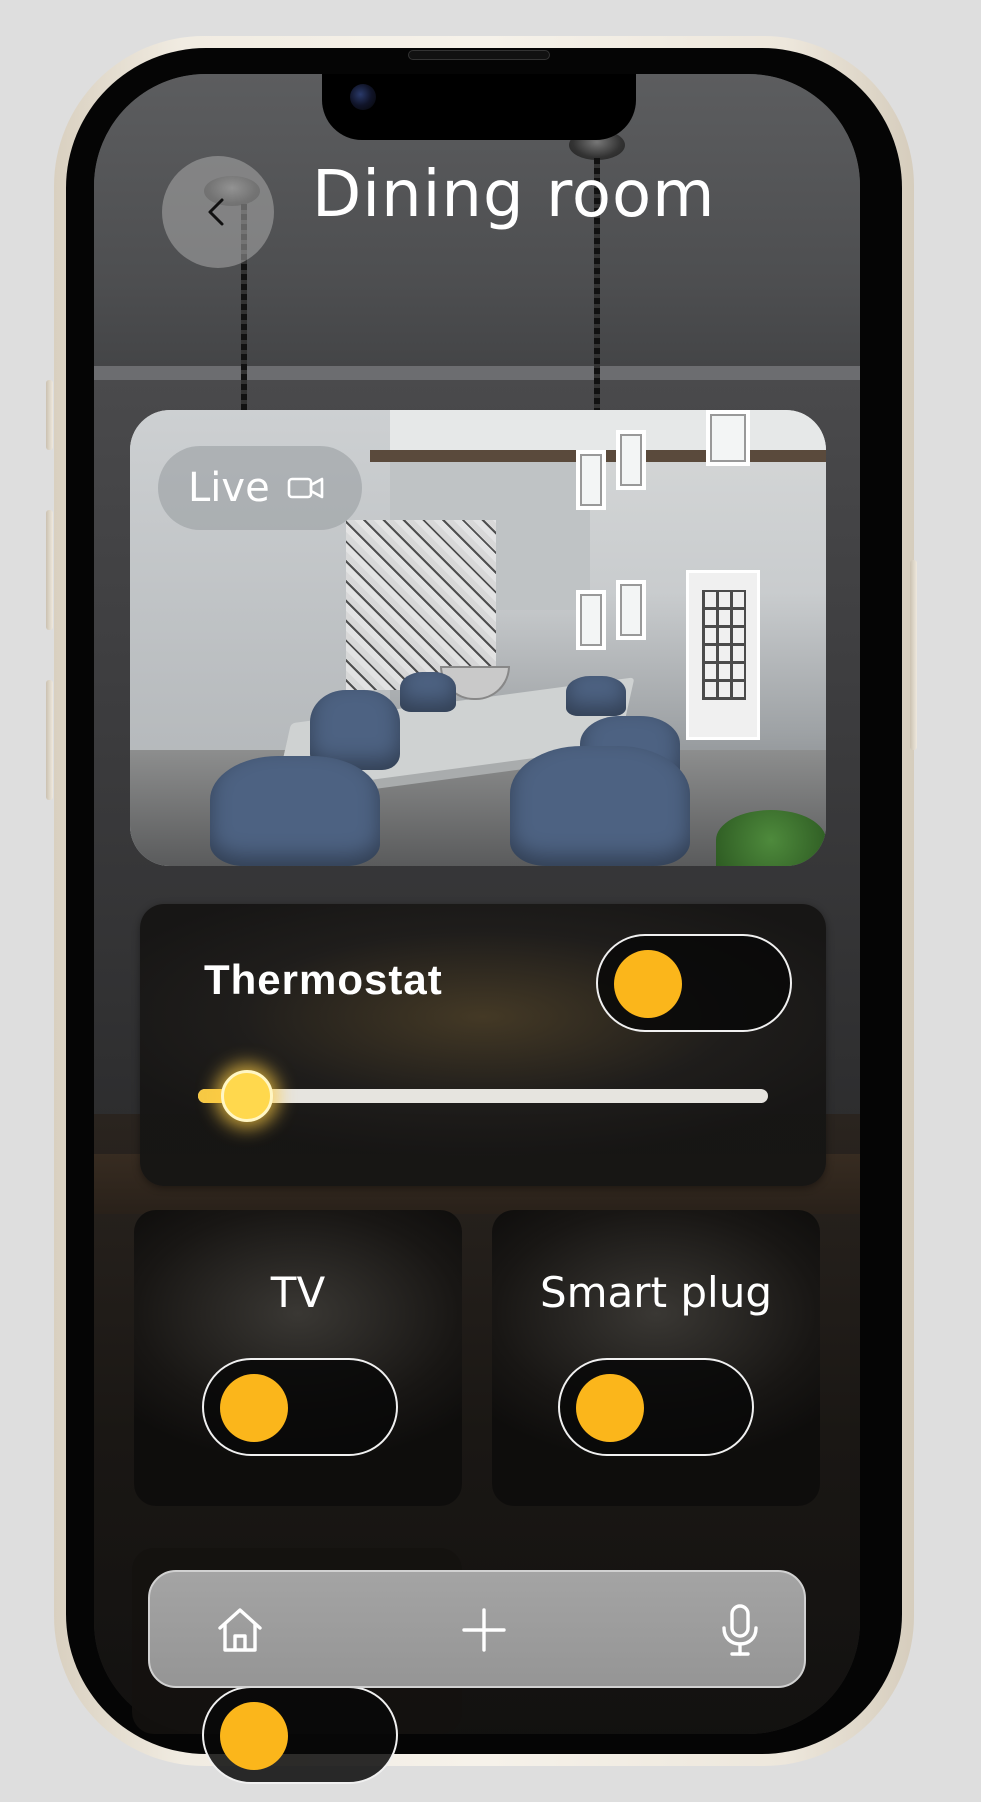 This screenshot has width=981, height=1802. Describe the element at coordinates (477, 373) in the screenshot. I see `ceiling-trim` at that location.